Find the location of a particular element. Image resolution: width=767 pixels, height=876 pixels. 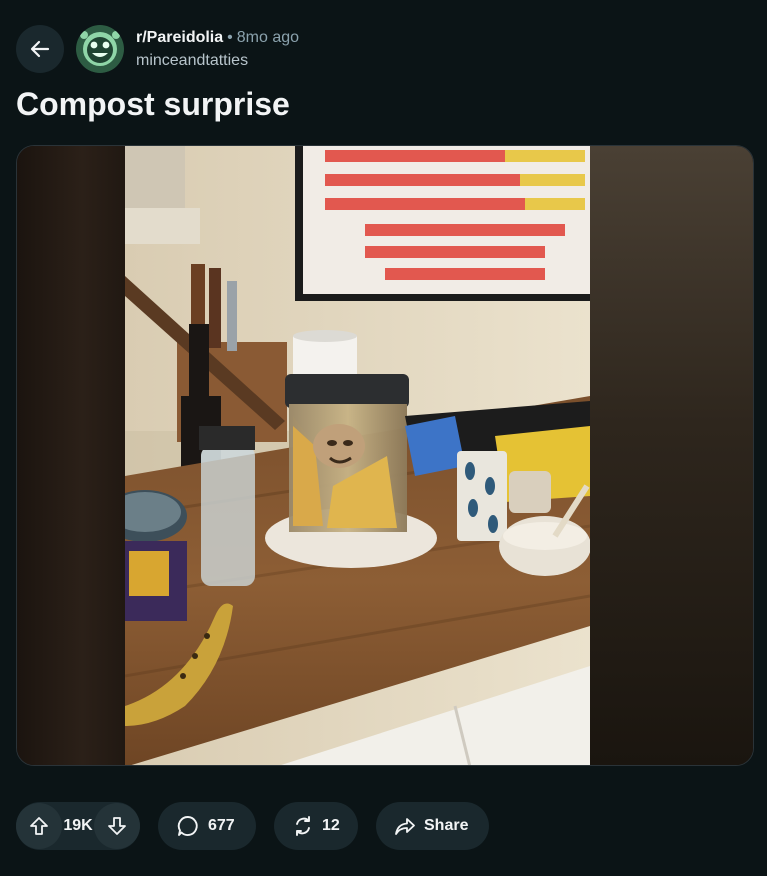

post-action-bar: 19K 677 12 Share is located at coordinates (252, 826).